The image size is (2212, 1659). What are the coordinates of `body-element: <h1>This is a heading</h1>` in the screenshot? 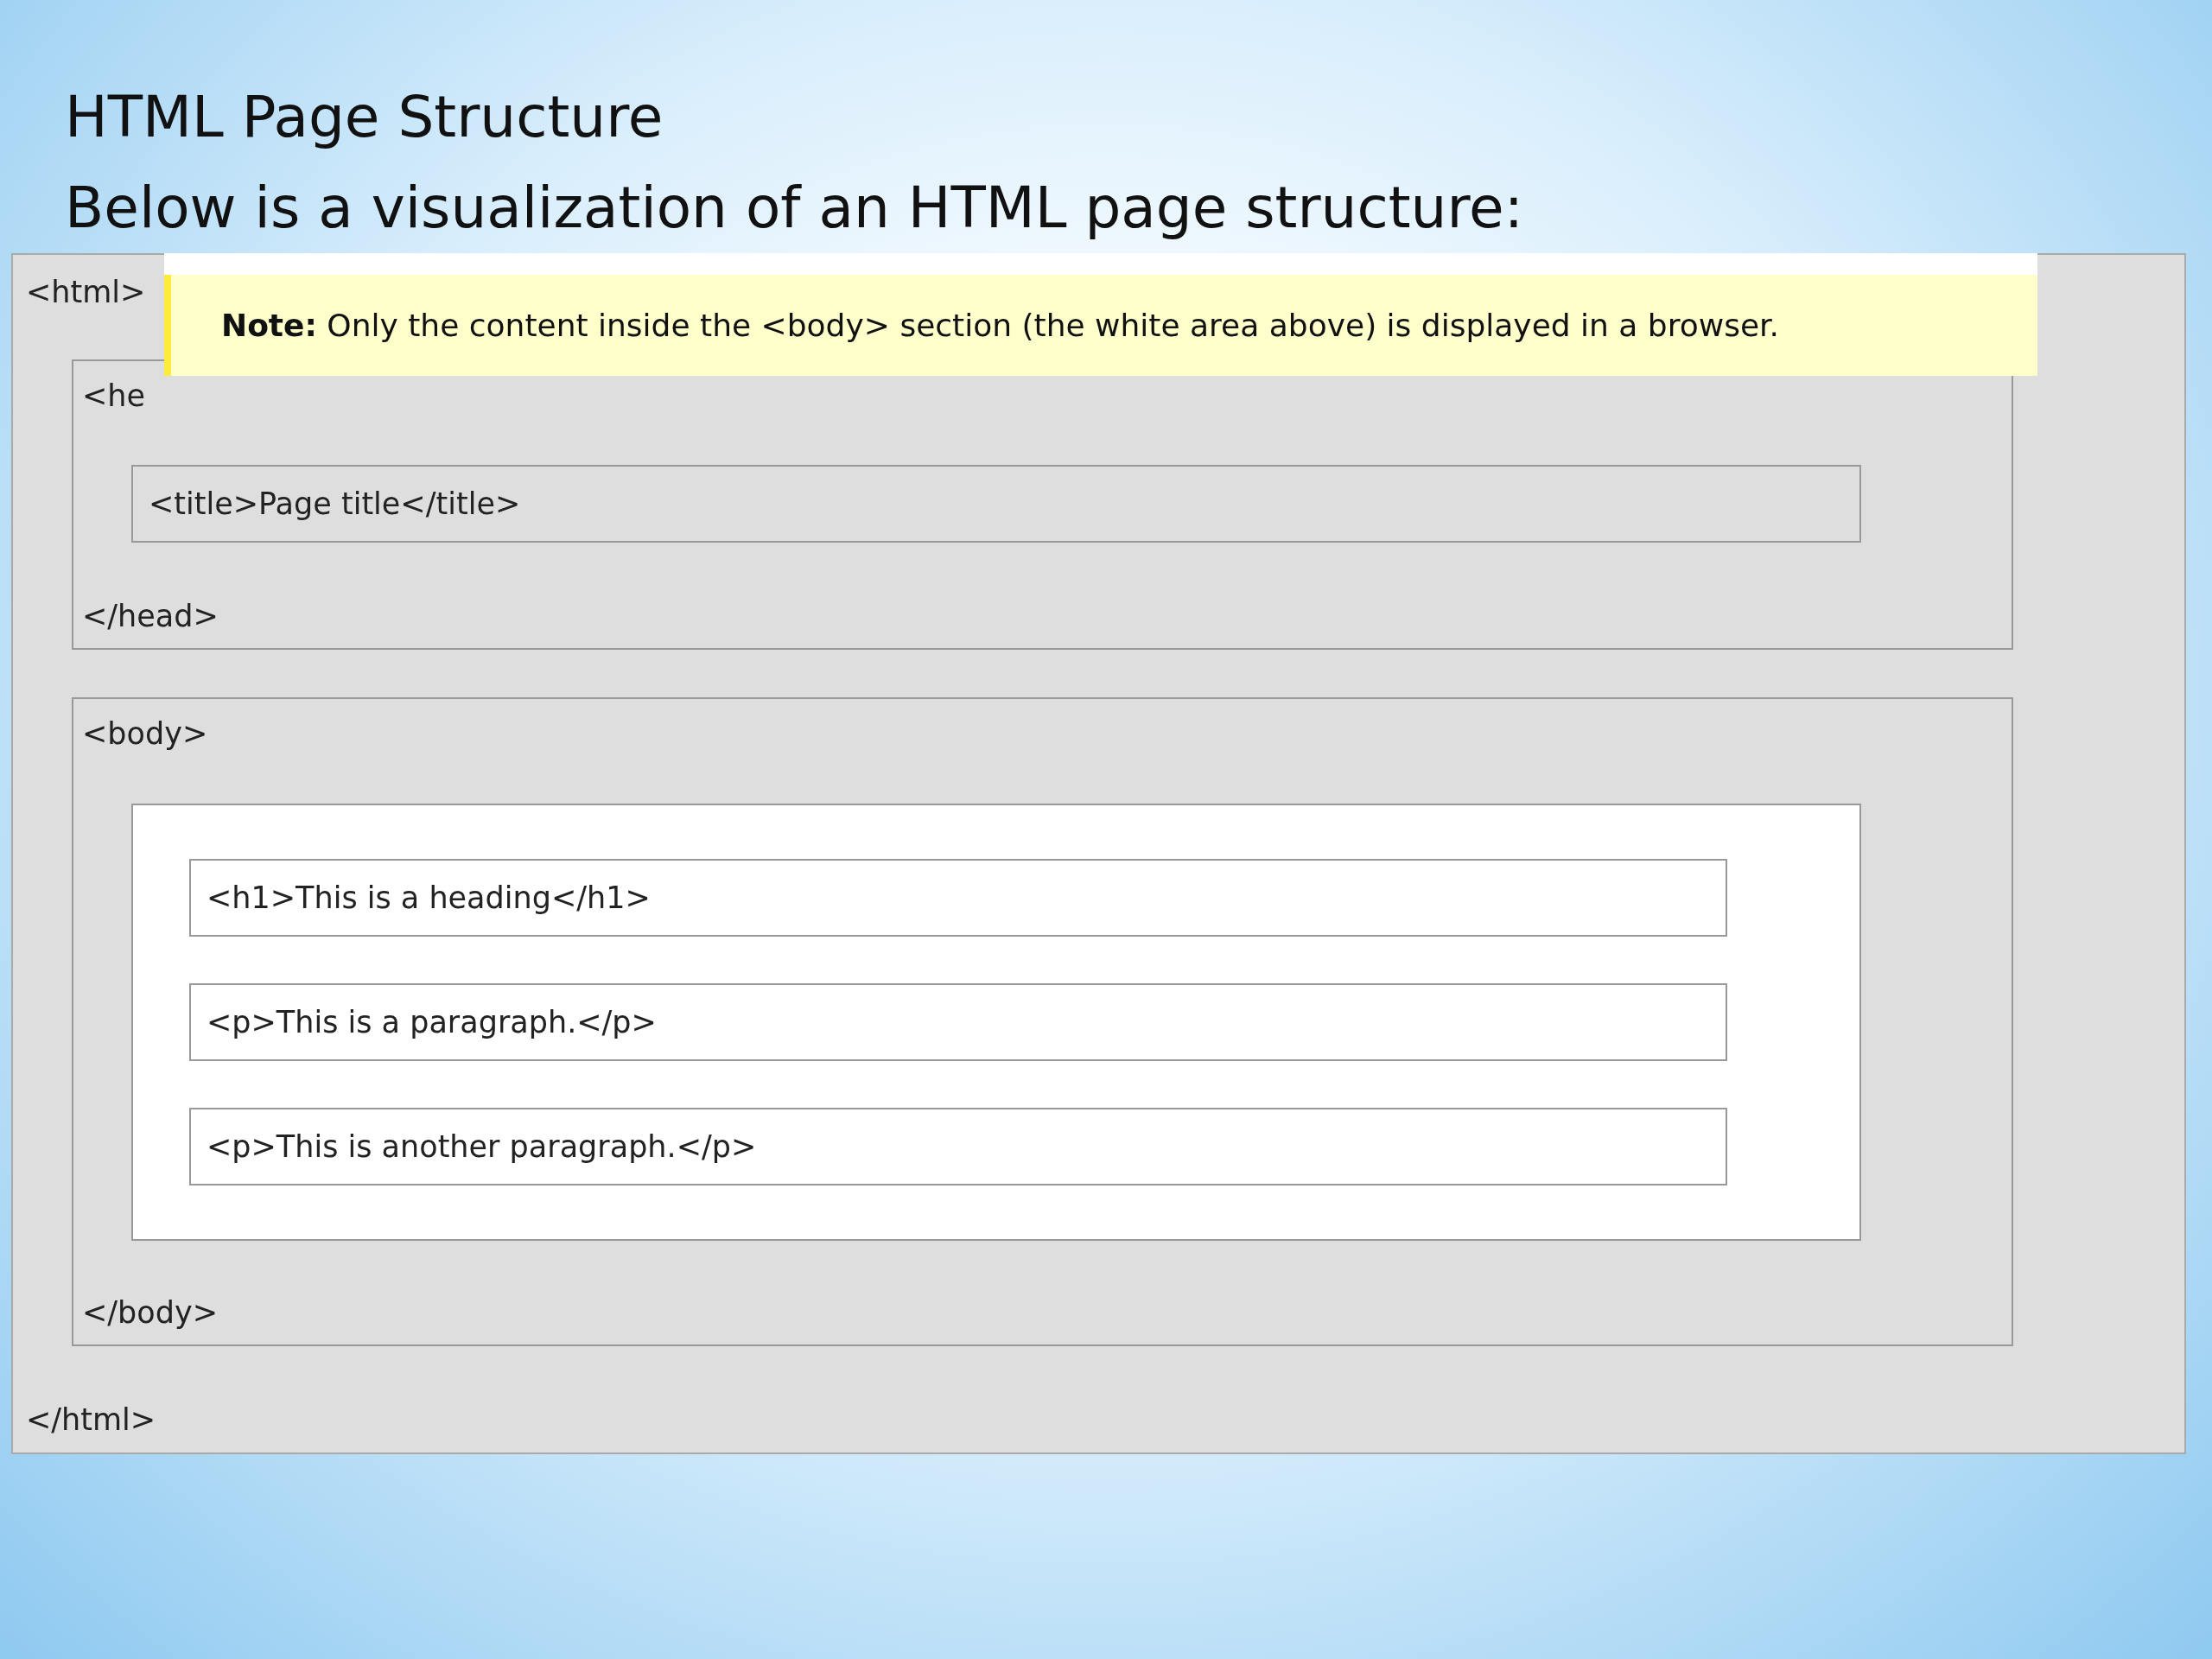 It's located at (958, 898).